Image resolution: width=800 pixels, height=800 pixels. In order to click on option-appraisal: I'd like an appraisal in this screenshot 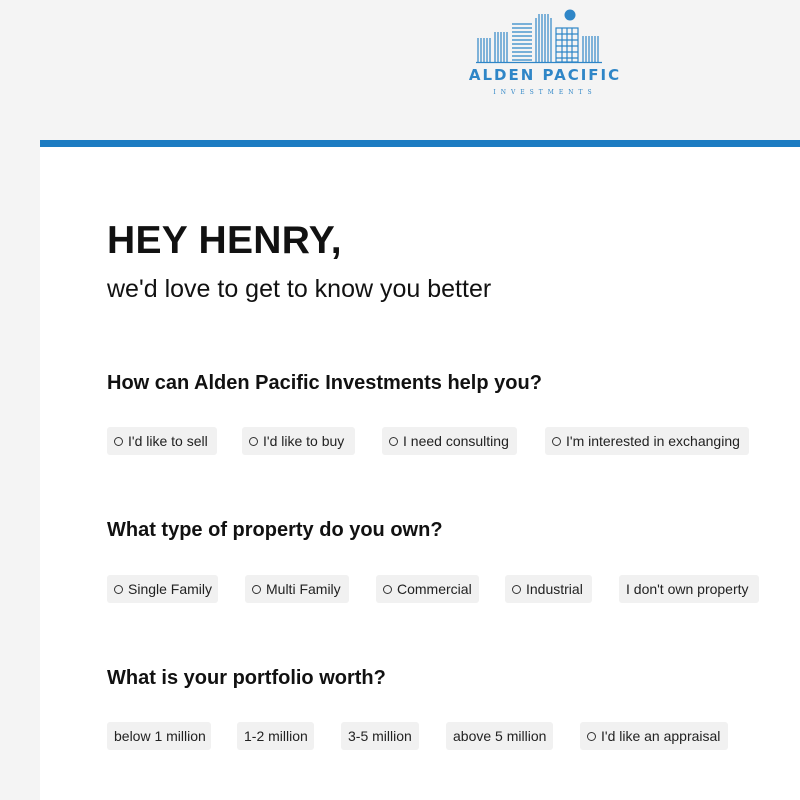, I will do `click(654, 736)`.